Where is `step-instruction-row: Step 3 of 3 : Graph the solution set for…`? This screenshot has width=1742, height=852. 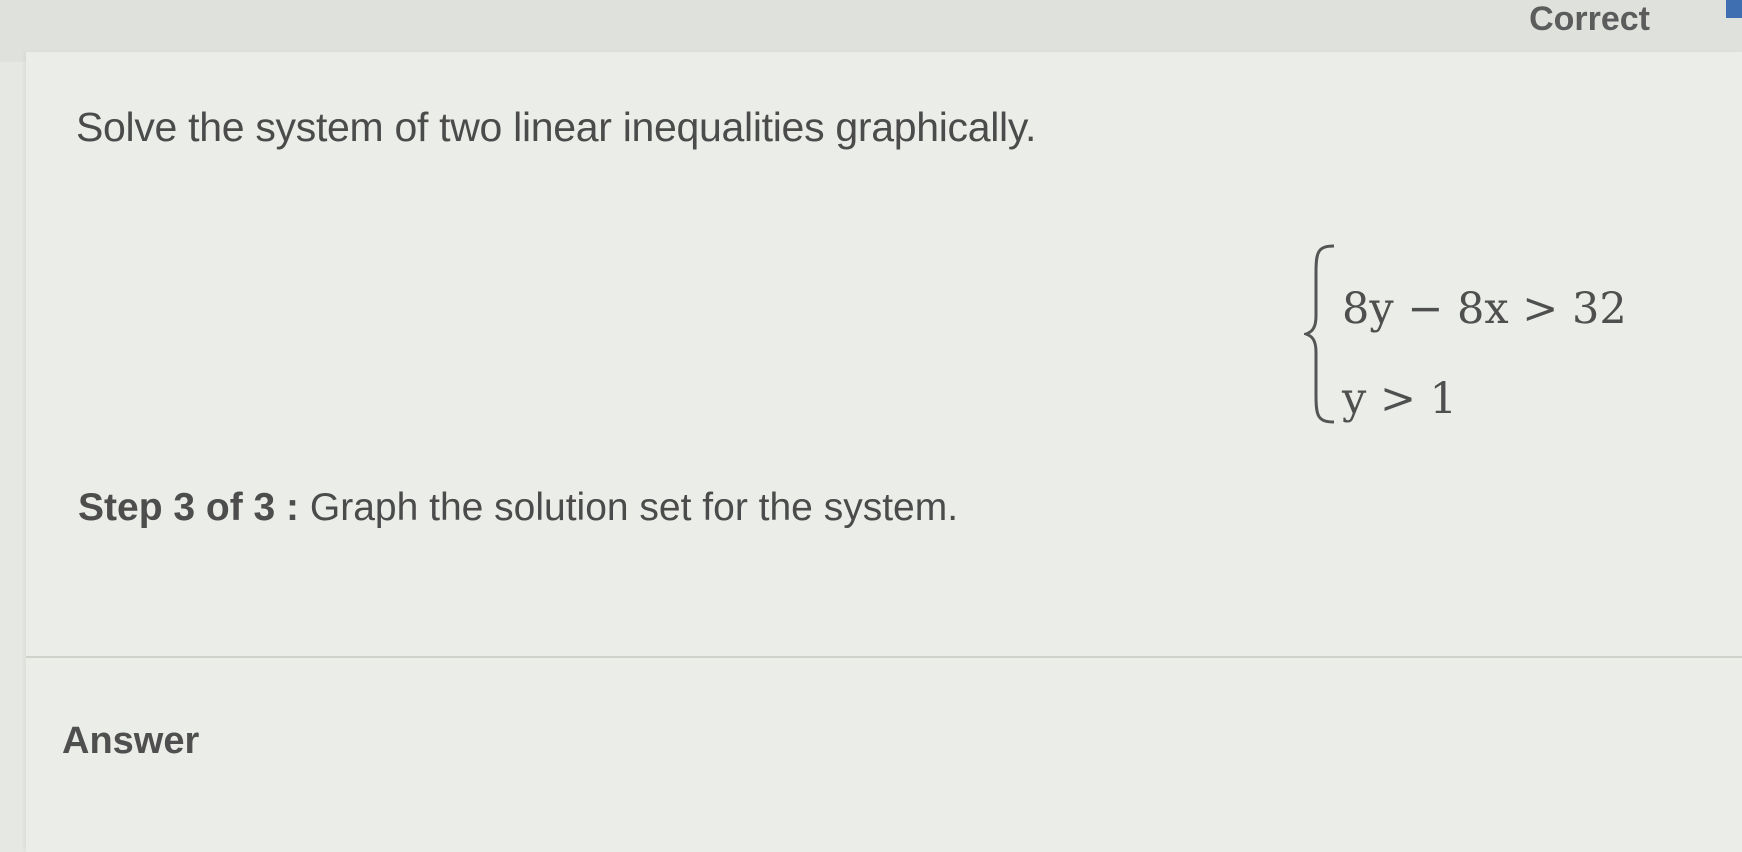
step-instruction-row: Step 3 of 3 : Graph the solution set for… is located at coordinates (518, 508).